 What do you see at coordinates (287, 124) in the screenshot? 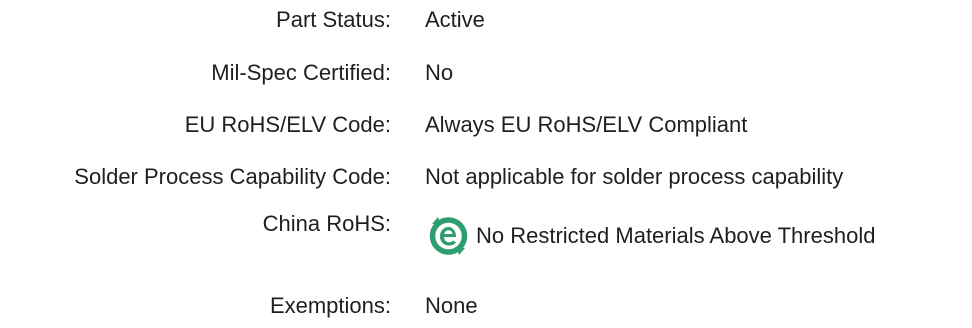
I see `eu-rohs-label: EU RoHS/ELV Code:` at bounding box center [287, 124].